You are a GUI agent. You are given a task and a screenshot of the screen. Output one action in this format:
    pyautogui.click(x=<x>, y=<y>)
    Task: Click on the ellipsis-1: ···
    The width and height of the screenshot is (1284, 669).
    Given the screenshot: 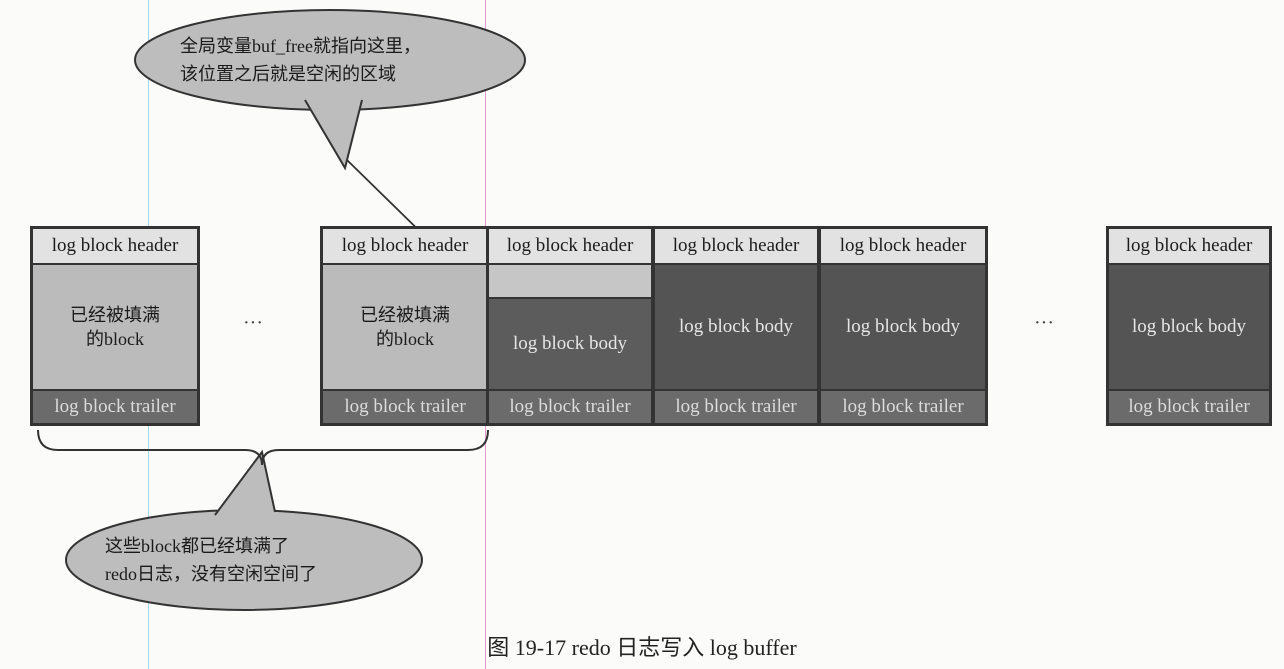 What is the action you would take?
    pyautogui.click(x=253, y=323)
    